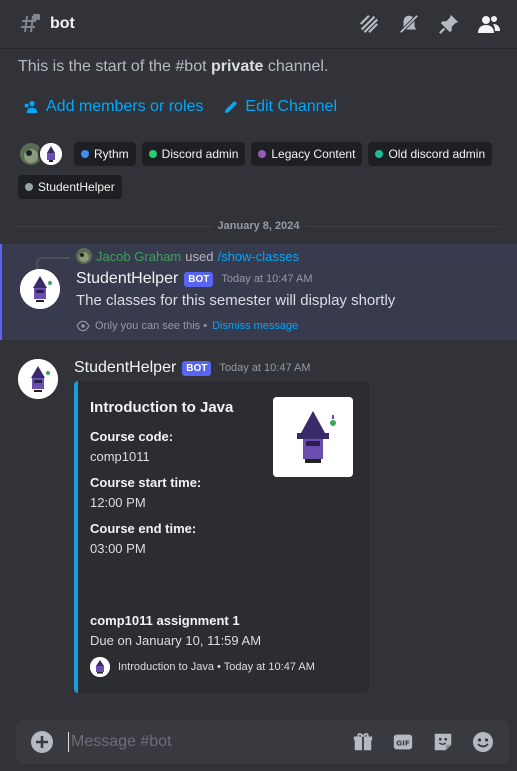  I want to click on role-tag: Rythm, so click(105, 154).